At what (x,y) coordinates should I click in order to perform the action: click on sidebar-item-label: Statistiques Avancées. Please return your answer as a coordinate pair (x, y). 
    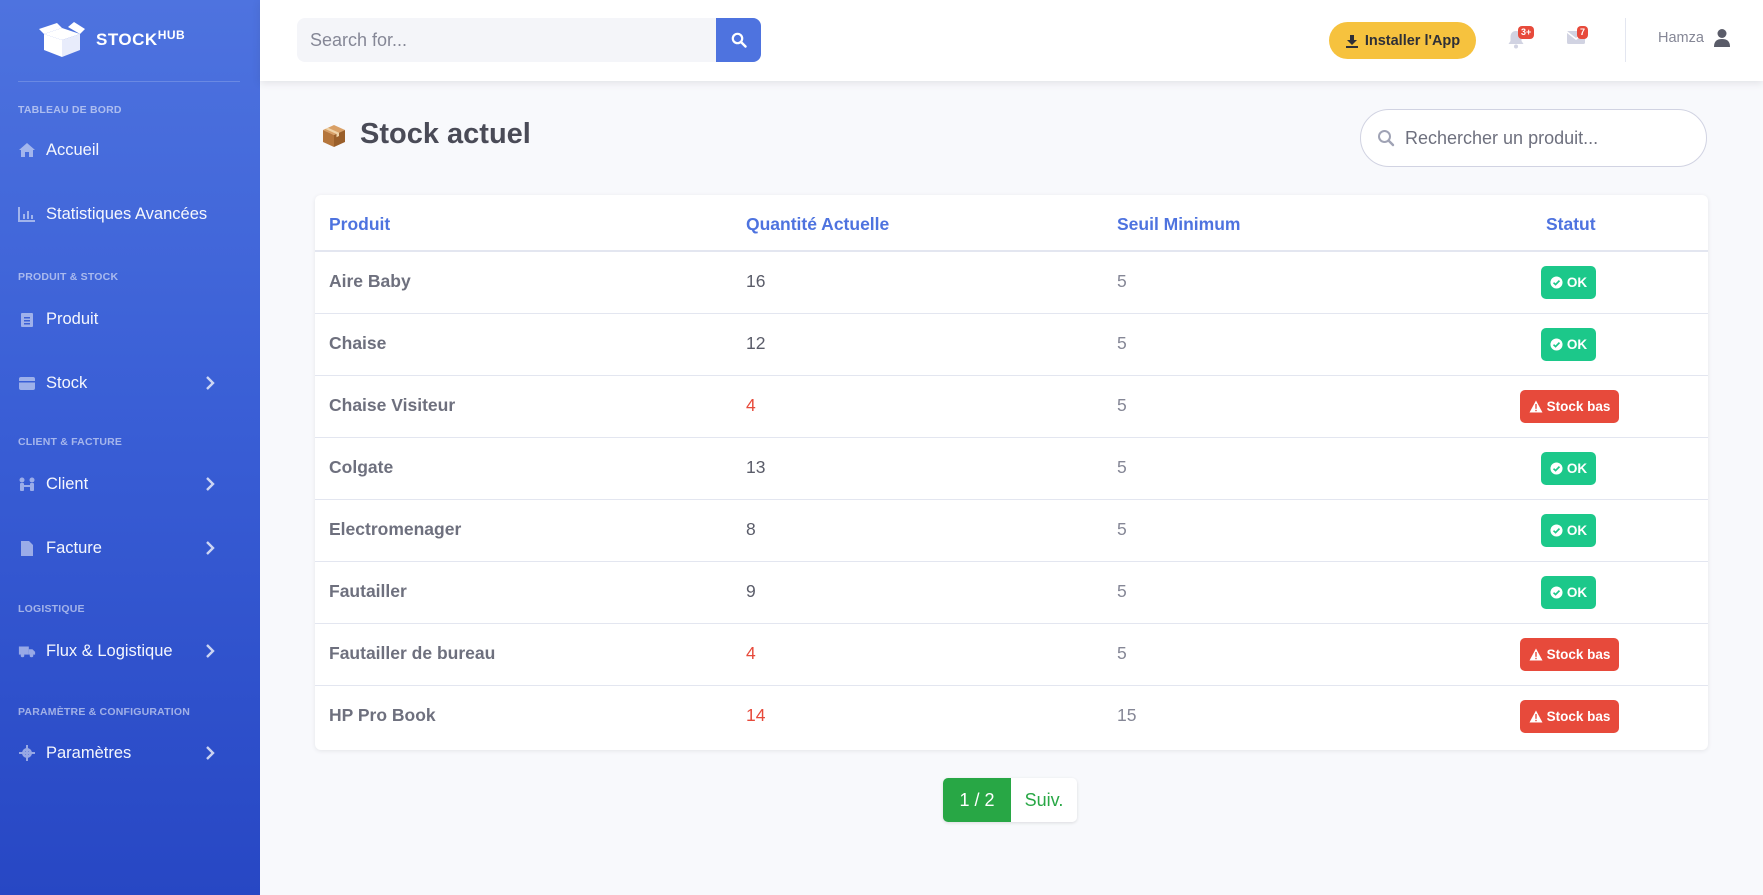
    Looking at the image, I should click on (127, 213).